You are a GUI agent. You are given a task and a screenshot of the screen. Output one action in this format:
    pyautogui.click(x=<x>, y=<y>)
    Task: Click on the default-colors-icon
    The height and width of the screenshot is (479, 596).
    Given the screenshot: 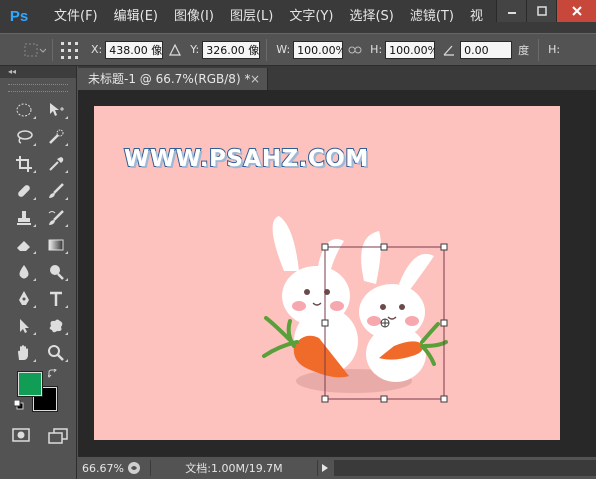 What is the action you would take?
    pyautogui.click(x=18, y=406)
    